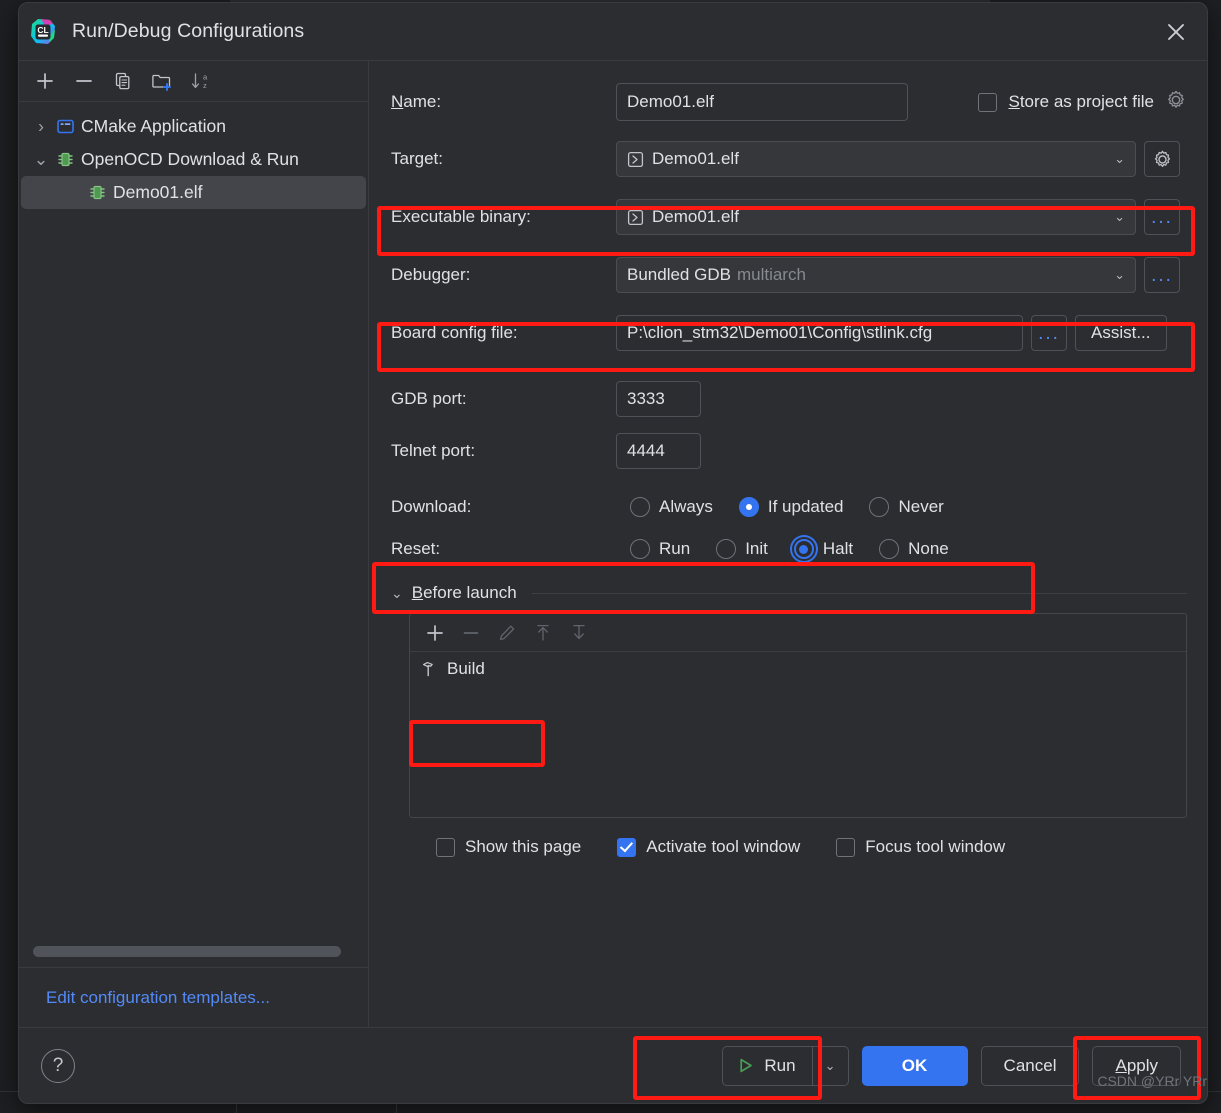 This screenshot has height=1113, width=1221. Describe the element at coordinates (123, 81) in the screenshot. I see `copy-configuration-button` at that location.